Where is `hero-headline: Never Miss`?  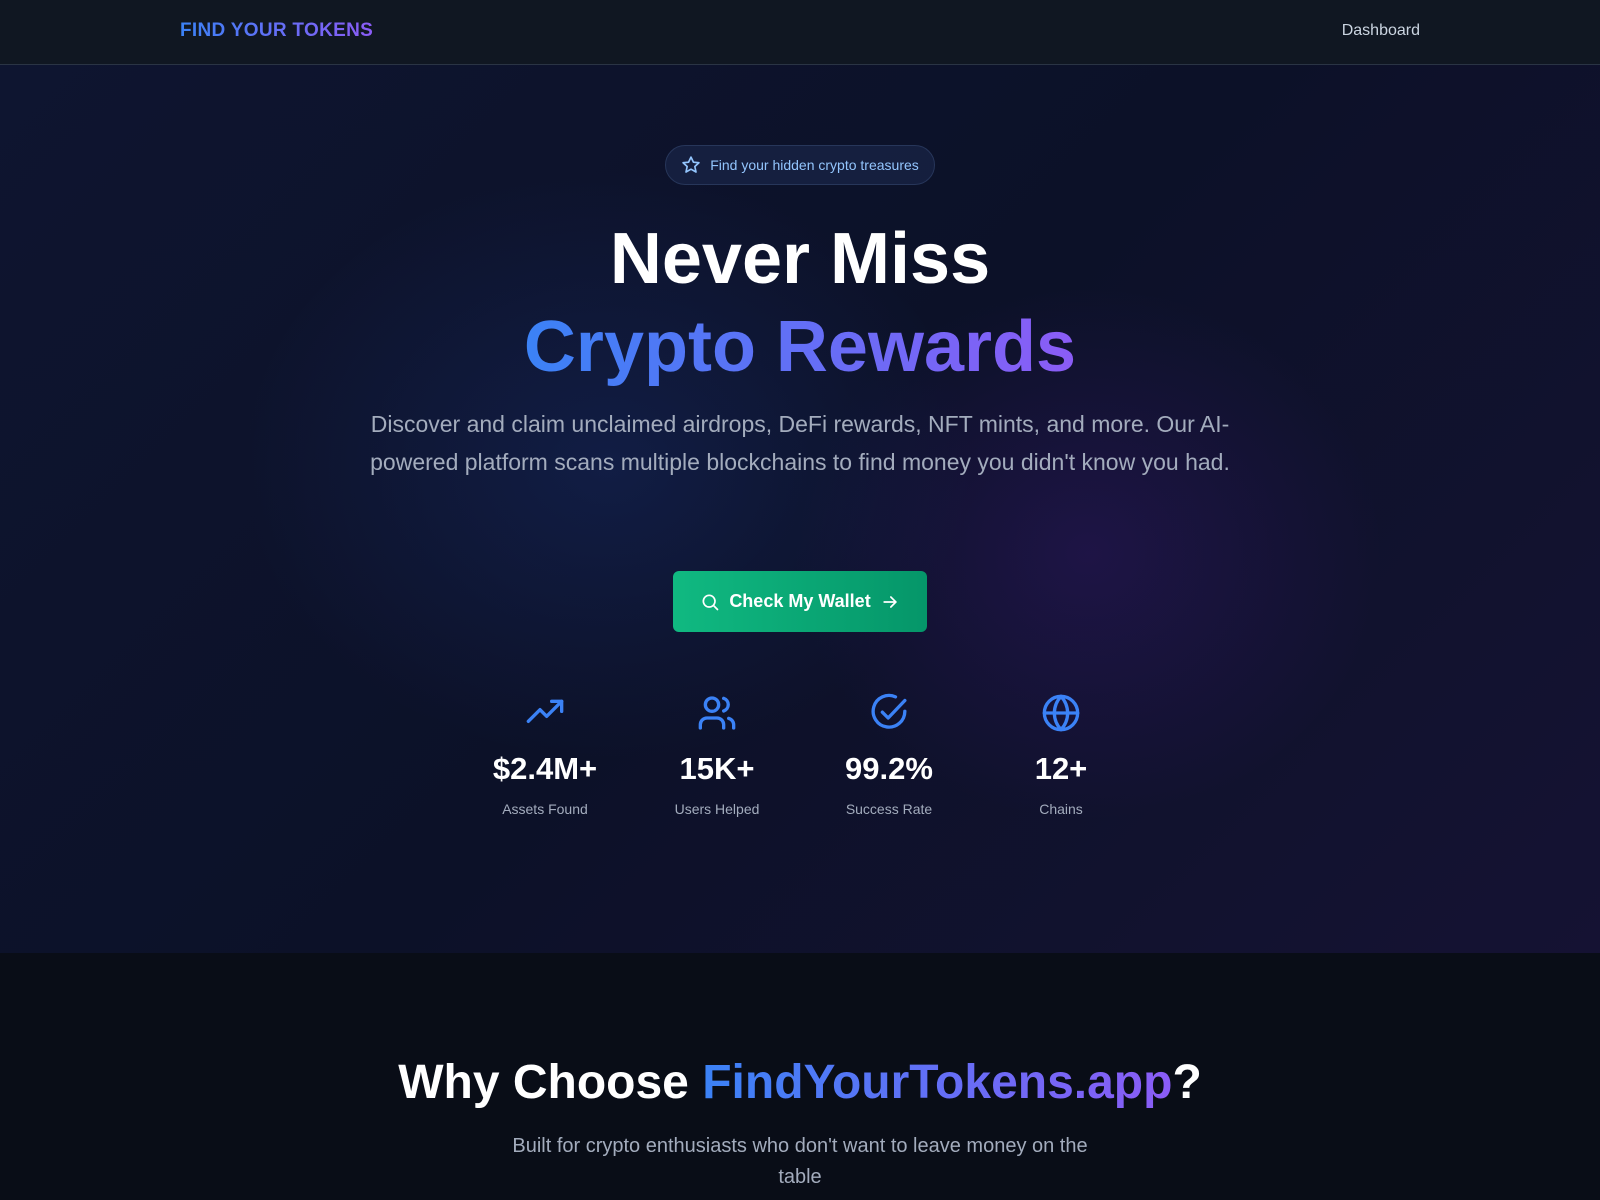
hero-headline: Never Miss is located at coordinates (800, 259).